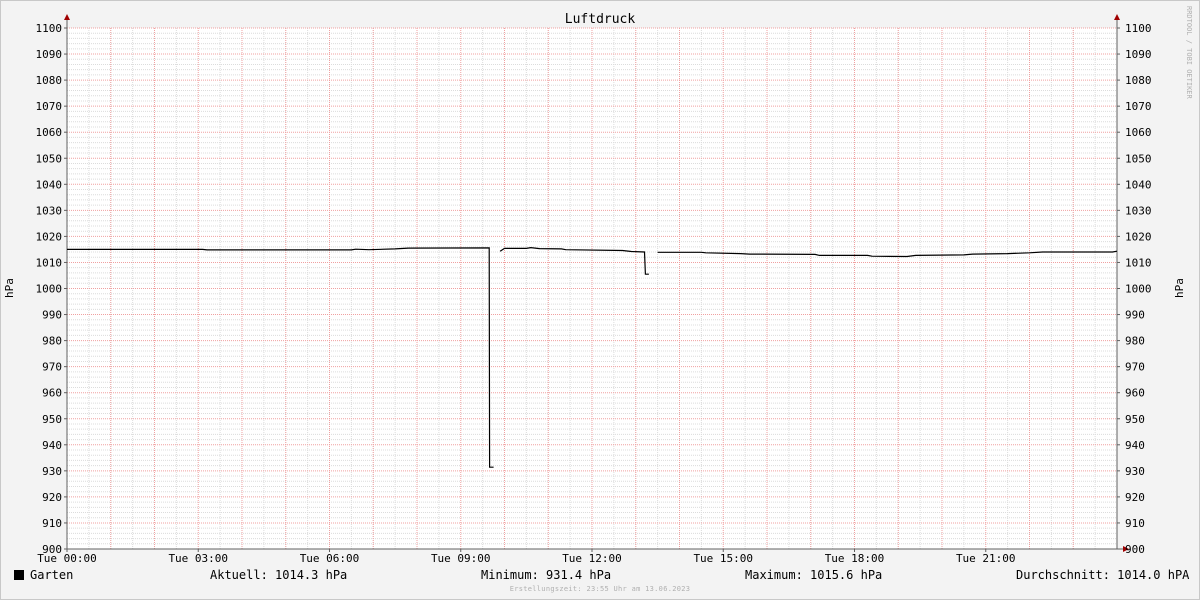 This screenshot has height=600, width=1200. I want to click on y-tick-label-left: 970, so click(52, 367).